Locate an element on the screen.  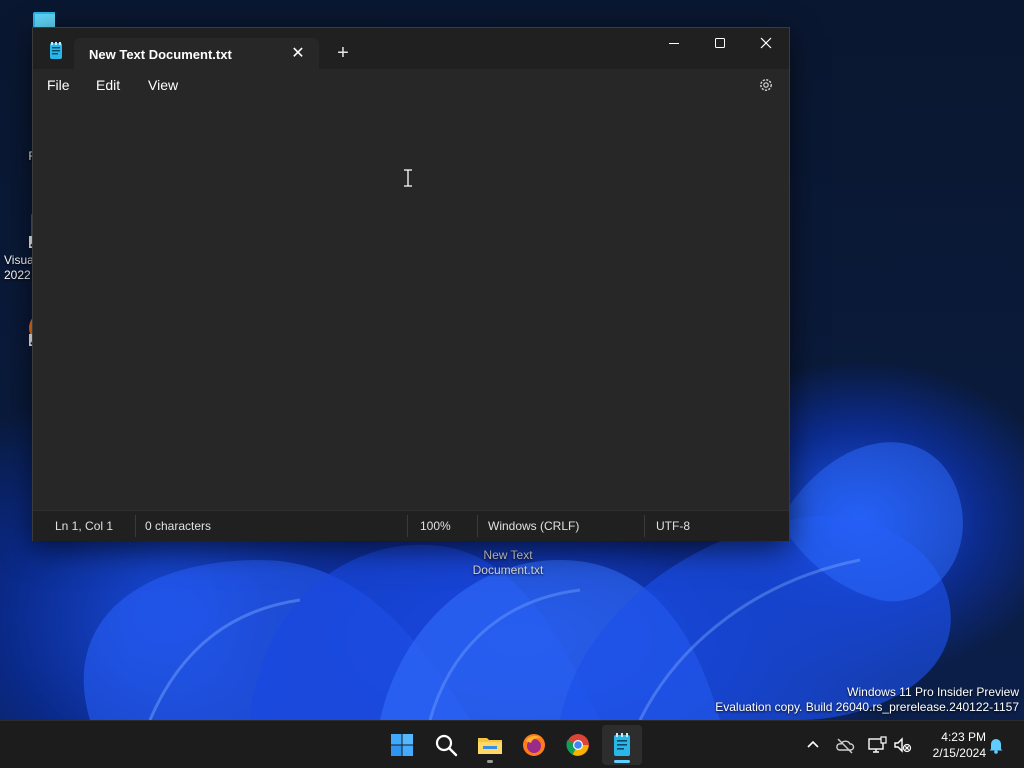
desktop-file-label-line2: Document.txt is located at coordinates (508, 570).